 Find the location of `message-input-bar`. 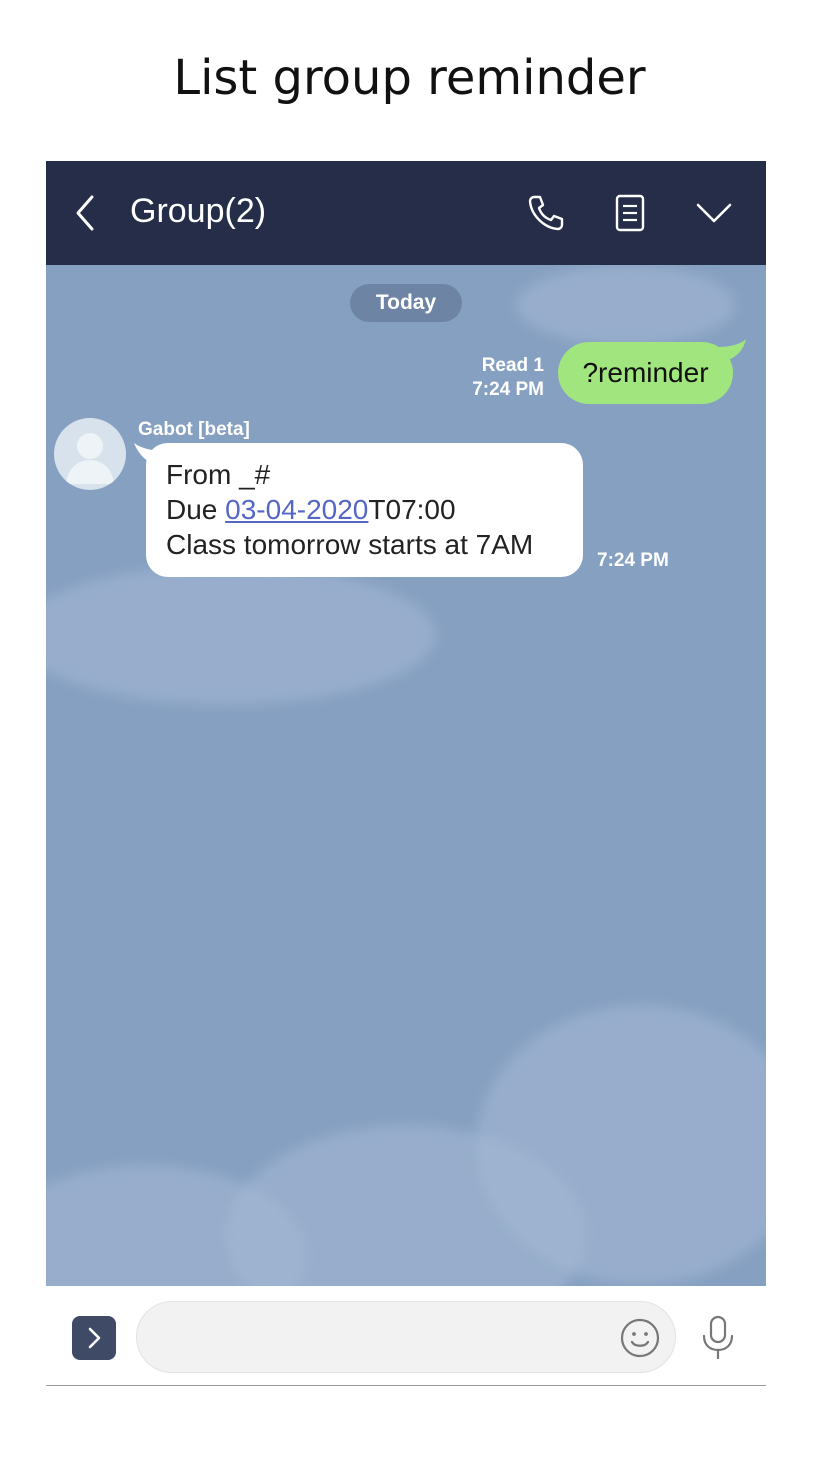

message-input-bar is located at coordinates (406, 1336).